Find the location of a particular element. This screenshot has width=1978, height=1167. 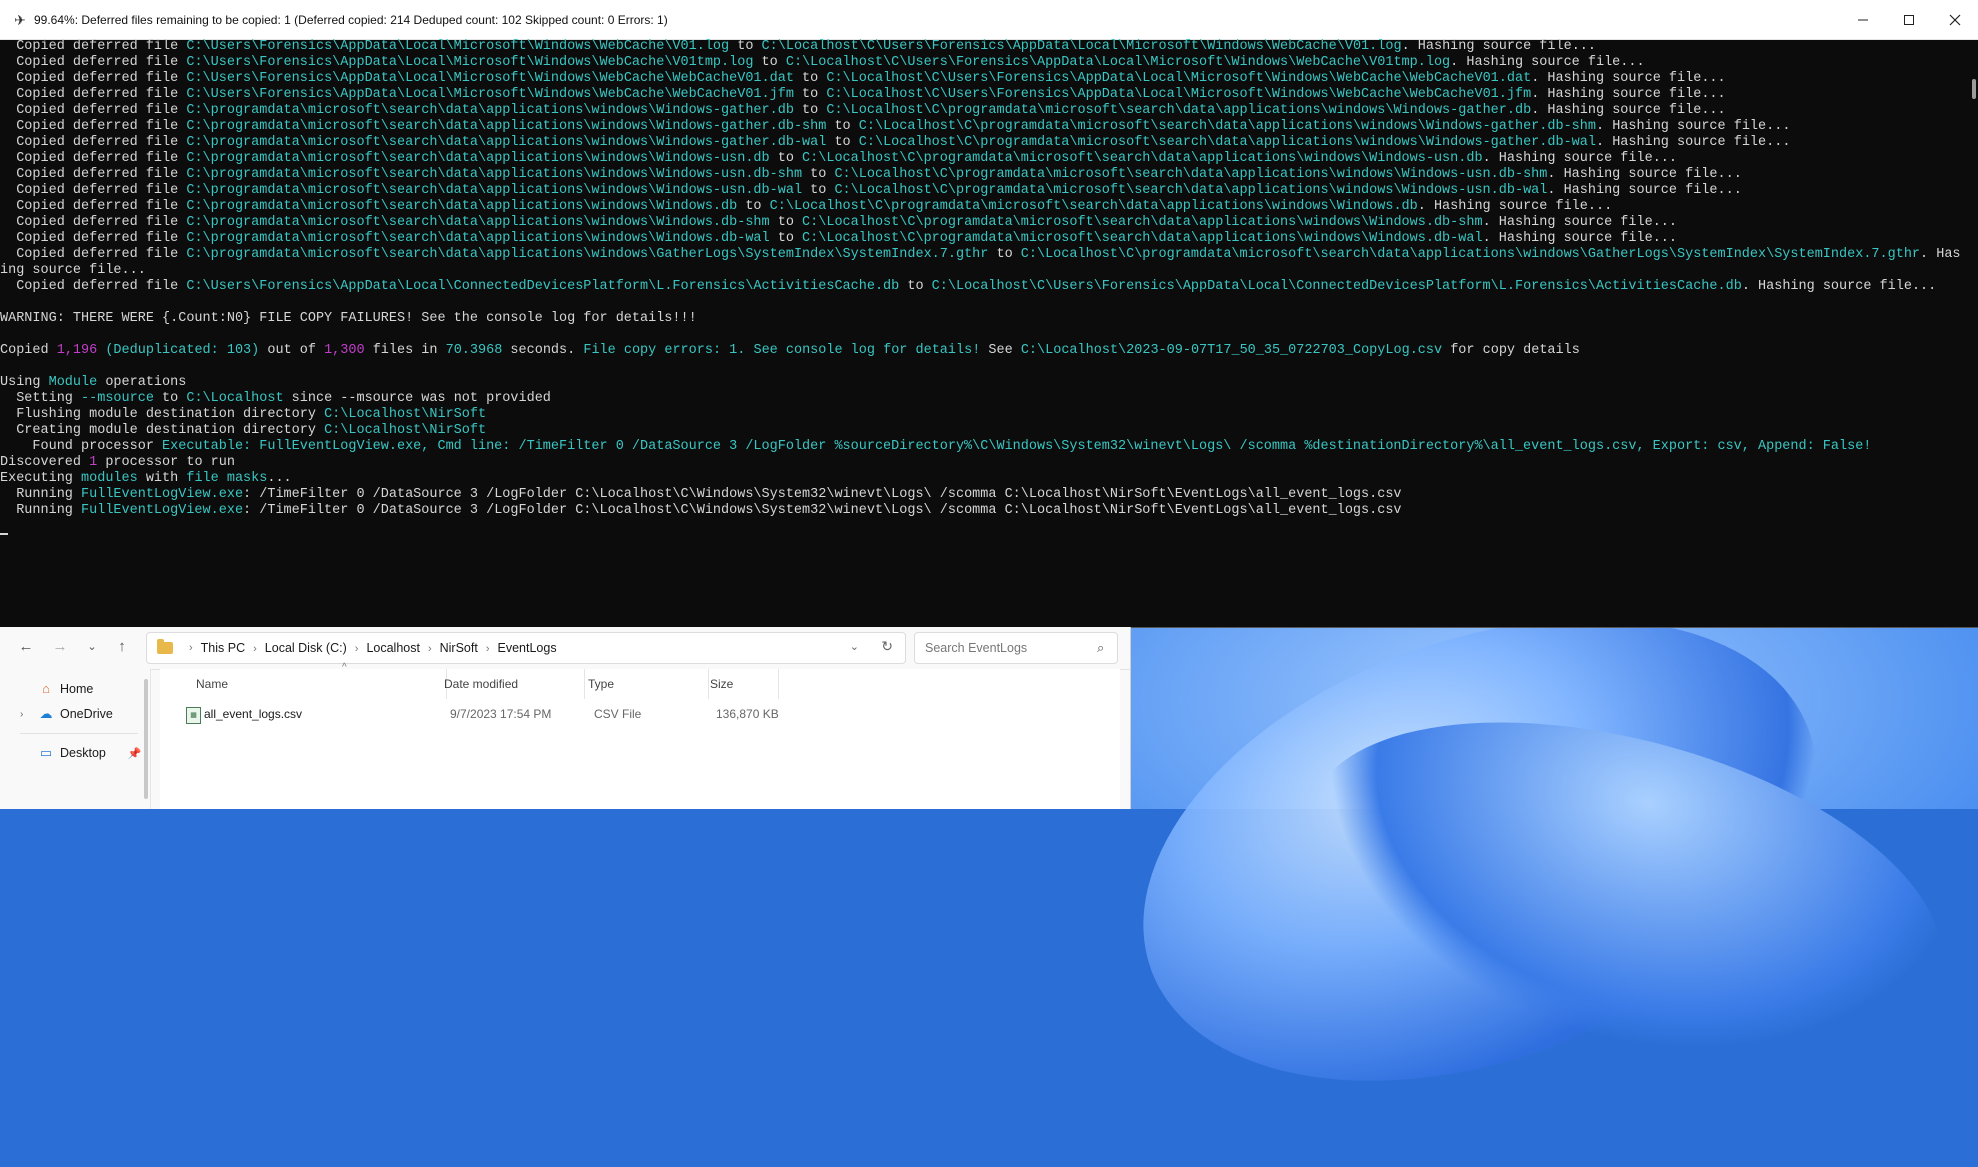

column-header-size: Size is located at coordinates (744, 684).